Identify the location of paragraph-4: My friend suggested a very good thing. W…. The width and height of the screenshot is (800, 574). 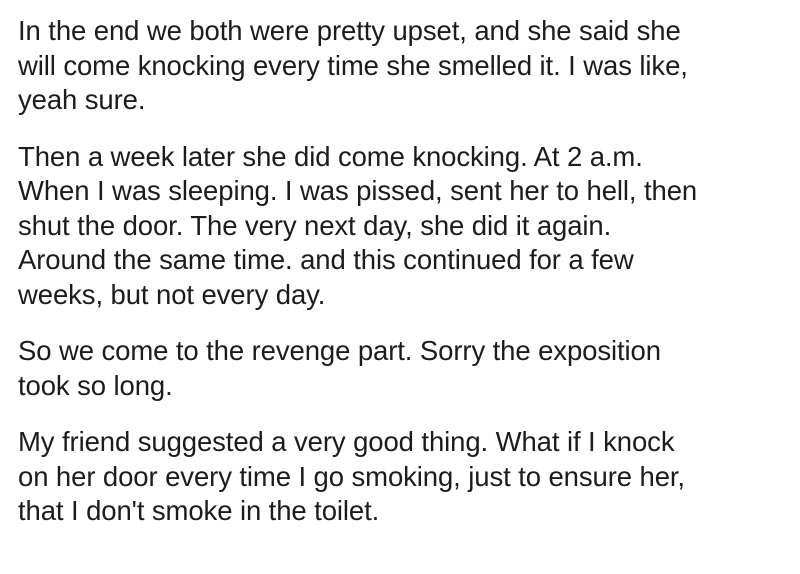
(351, 476).